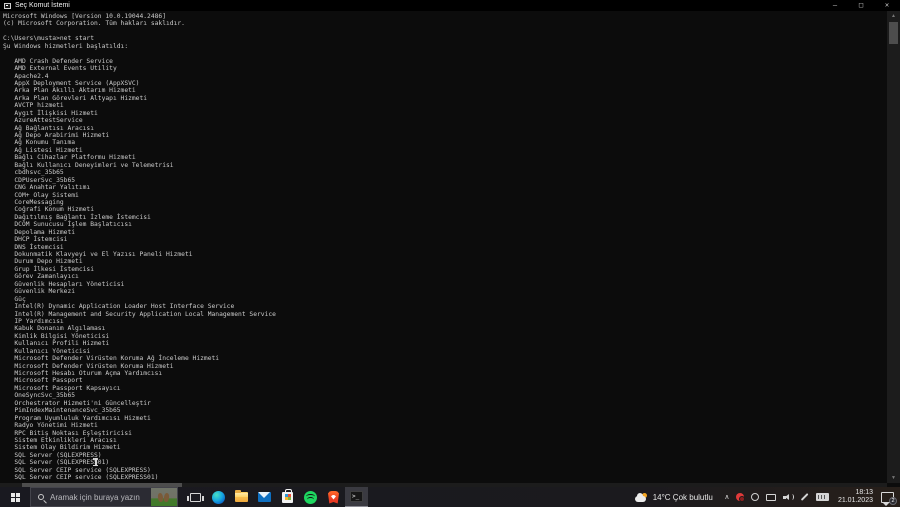  What do you see at coordinates (861, 5) in the screenshot?
I see `maximize-button: □` at bounding box center [861, 5].